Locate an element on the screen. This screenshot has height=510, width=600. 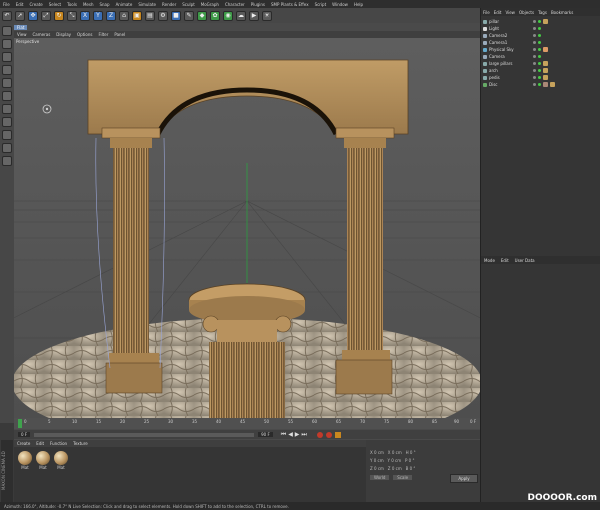
apply-button: Apply is located at coordinates (464, 478).